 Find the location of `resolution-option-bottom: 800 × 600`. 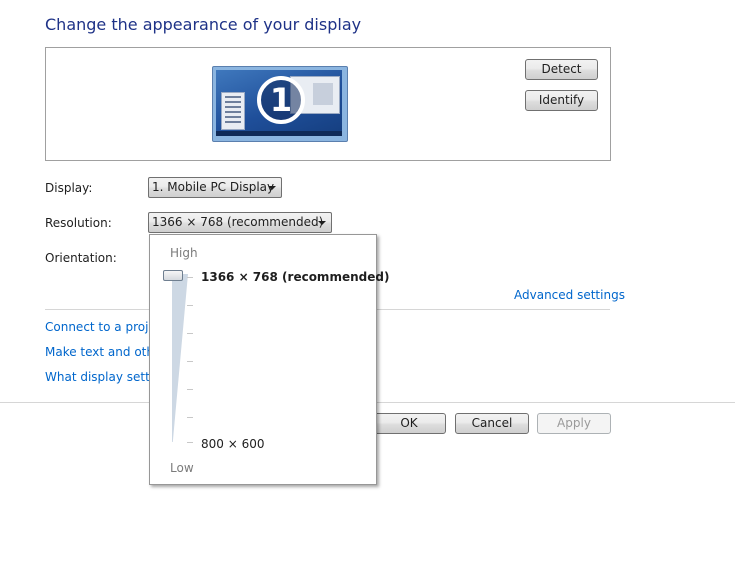

resolution-option-bottom: 800 × 600 is located at coordinates (233, 444).